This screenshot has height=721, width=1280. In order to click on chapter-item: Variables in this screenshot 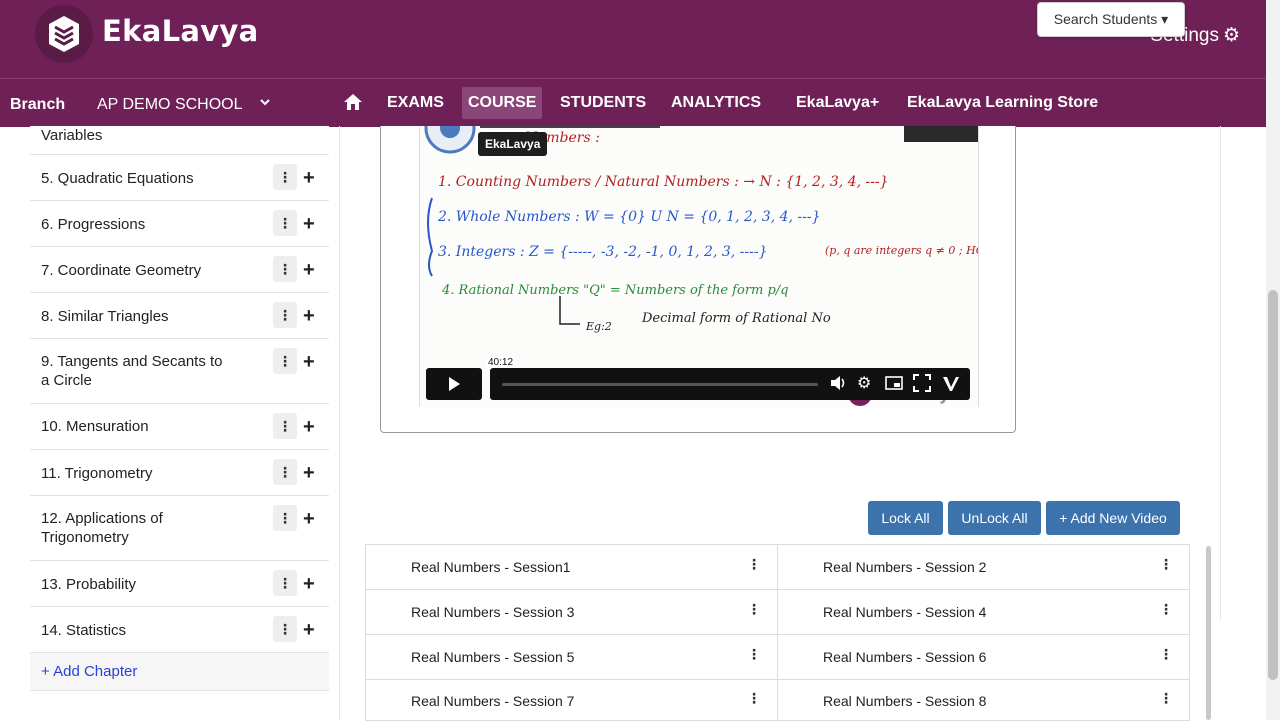, I will do `click(179, 140)`.